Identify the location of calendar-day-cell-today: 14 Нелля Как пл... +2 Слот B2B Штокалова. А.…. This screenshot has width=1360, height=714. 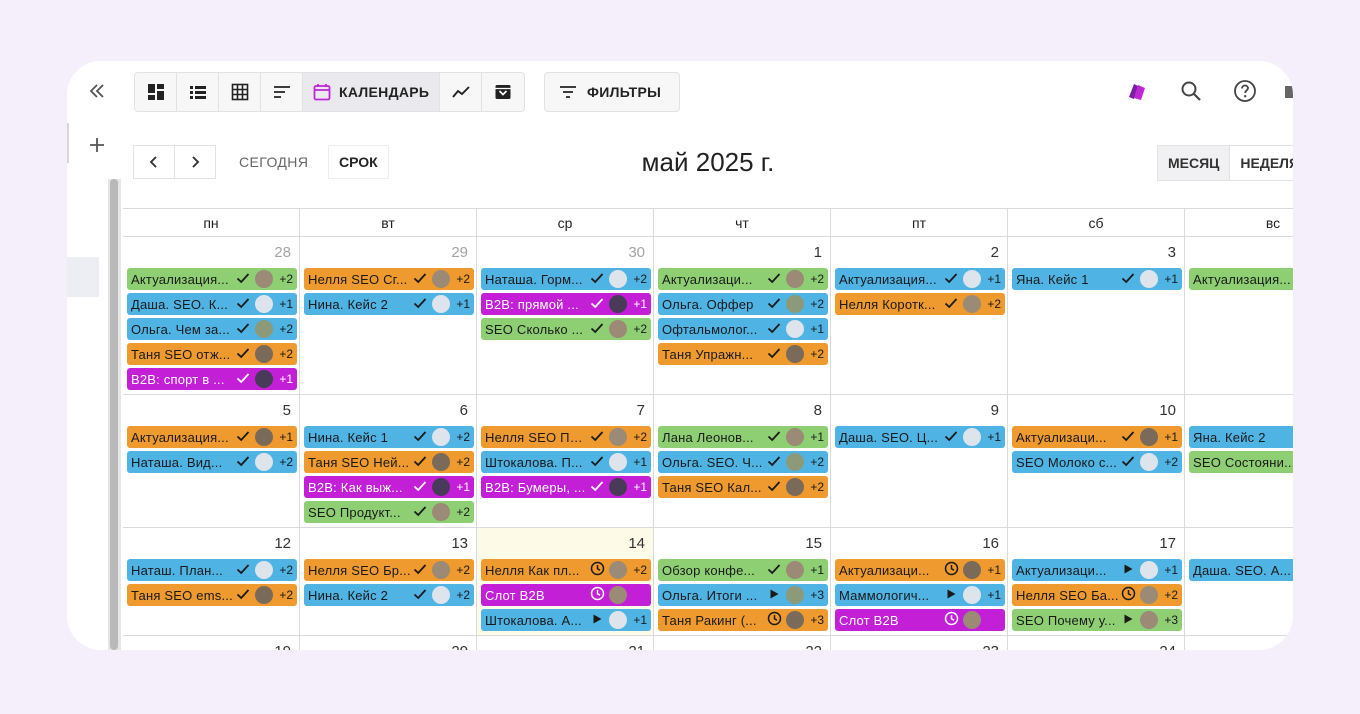
(565, 581).